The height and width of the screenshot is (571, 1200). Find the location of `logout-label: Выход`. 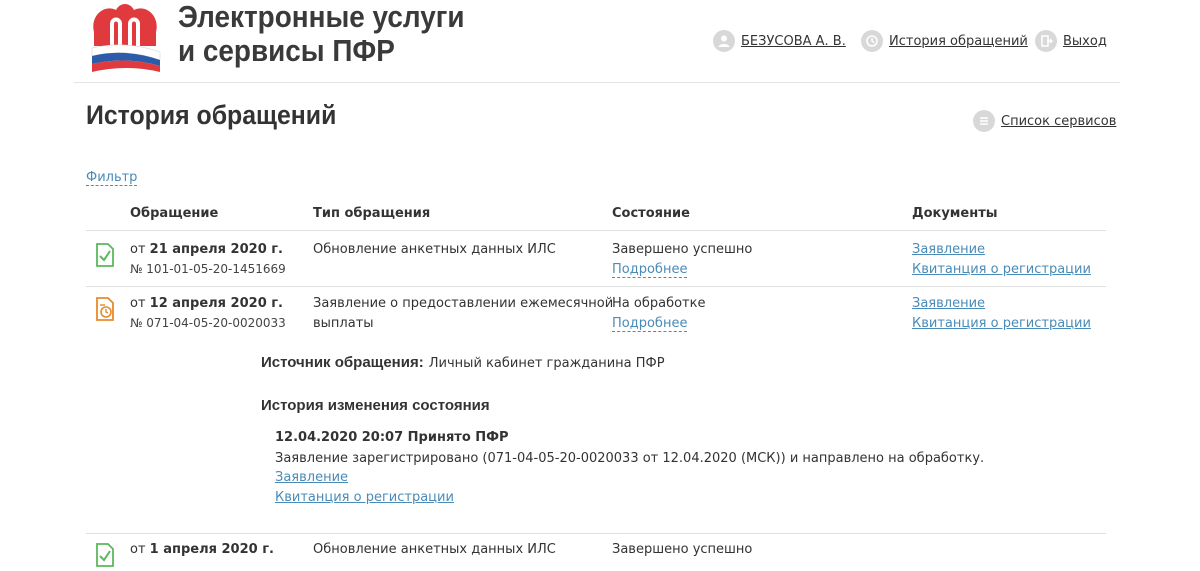

logout-label: Выход is located at coordinates (1085, 41).